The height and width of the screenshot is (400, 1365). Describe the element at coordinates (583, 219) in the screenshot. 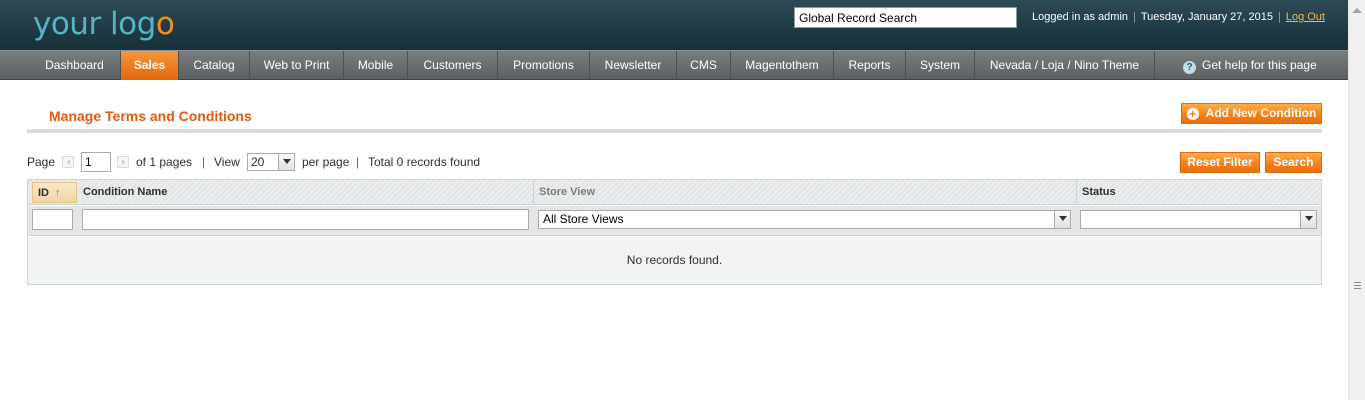

I see `store-view-filter-value: All Store Views` at that location.